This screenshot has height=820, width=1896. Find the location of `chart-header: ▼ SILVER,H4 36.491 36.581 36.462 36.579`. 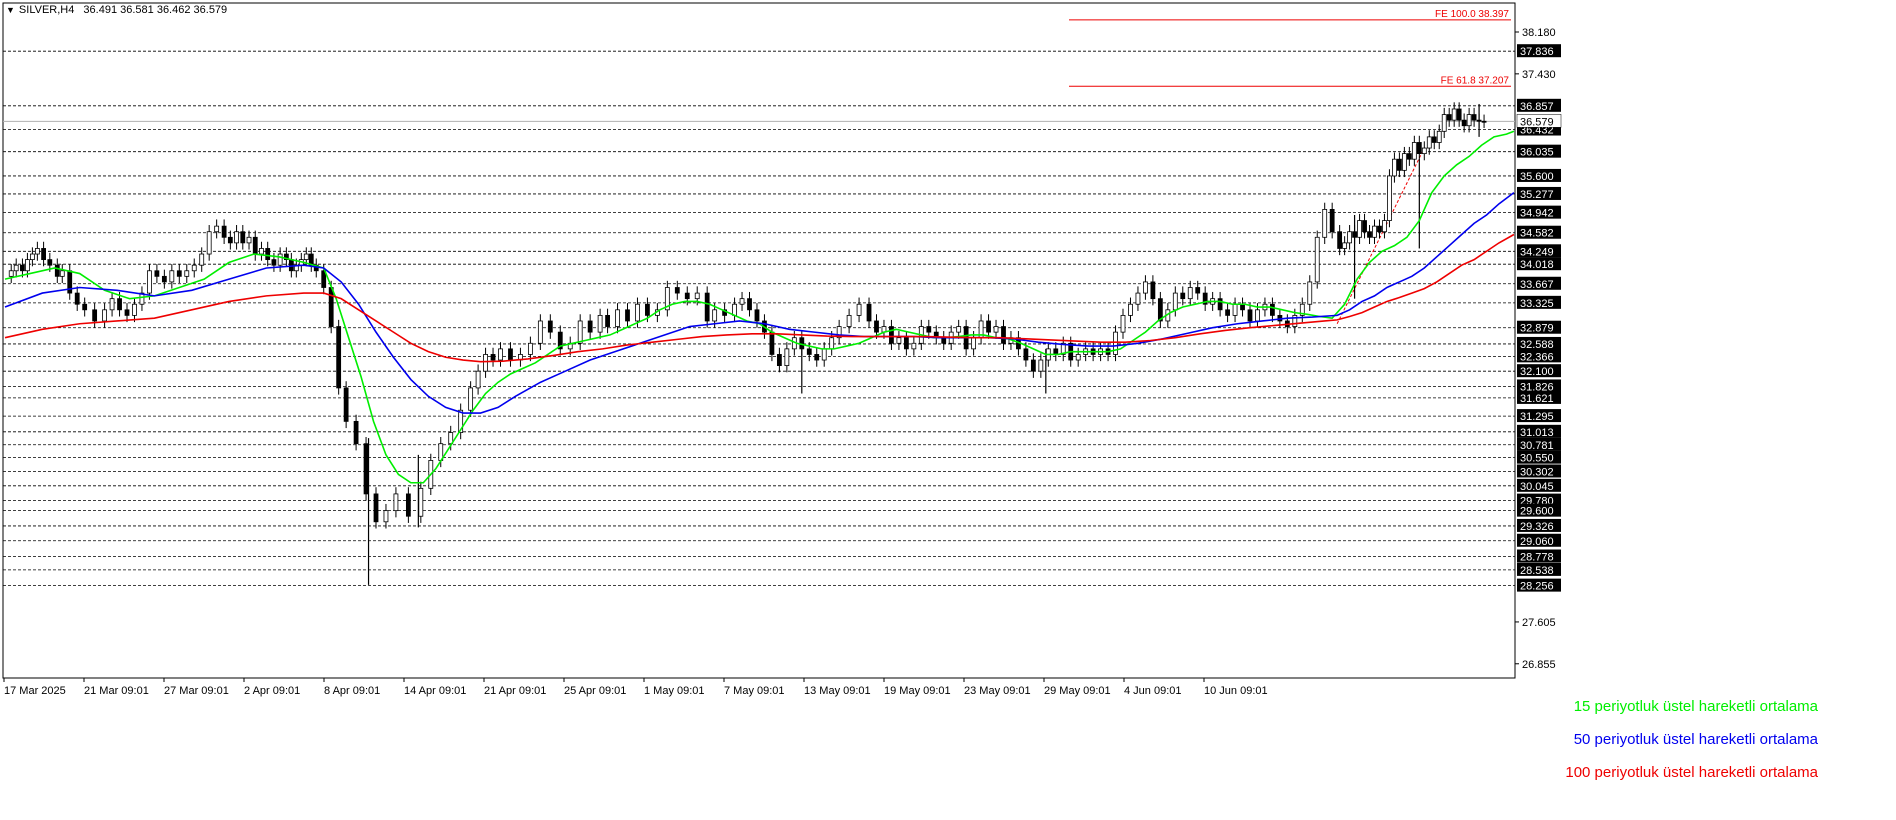

chart-header: ▼ SILVER,H4 36.491 36.581 36.462 36.579 is located at coordinates (116, 10).